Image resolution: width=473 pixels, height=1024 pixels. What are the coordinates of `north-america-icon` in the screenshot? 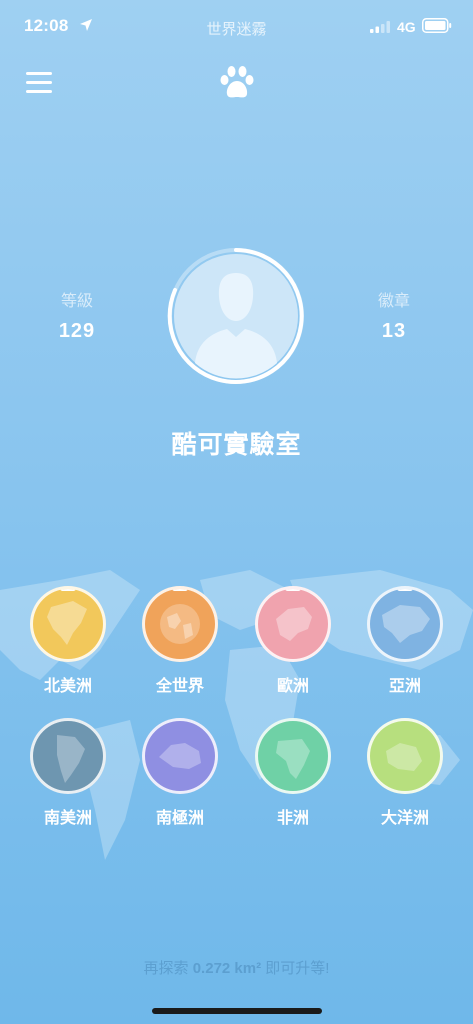 It's located at (67, 623).